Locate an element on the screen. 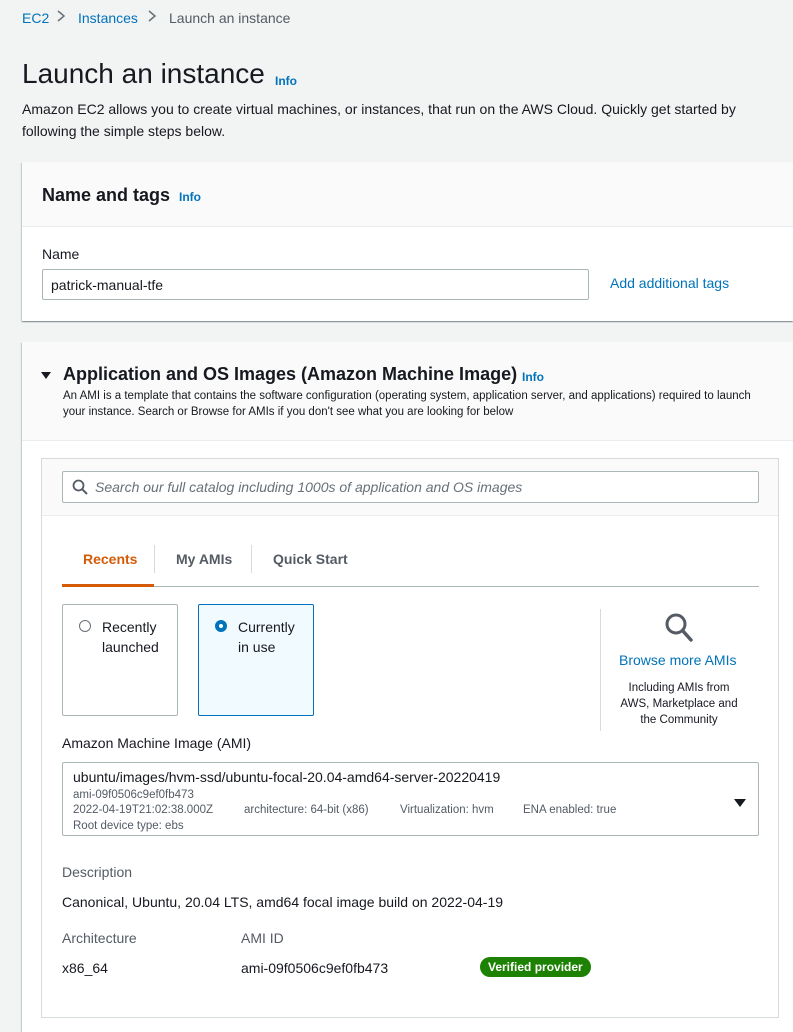 The image size is (793, 1032). page-title: Launch an instance is located at coordinates (143, 73).